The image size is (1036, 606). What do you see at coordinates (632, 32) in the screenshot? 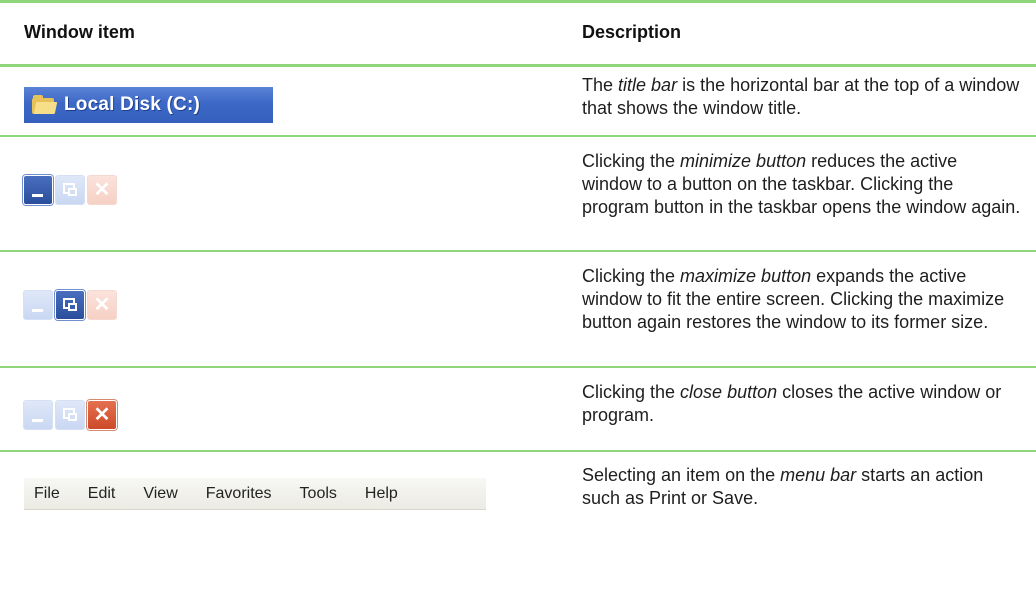
I see `header-description: Description` at bounding box center [632, 32].